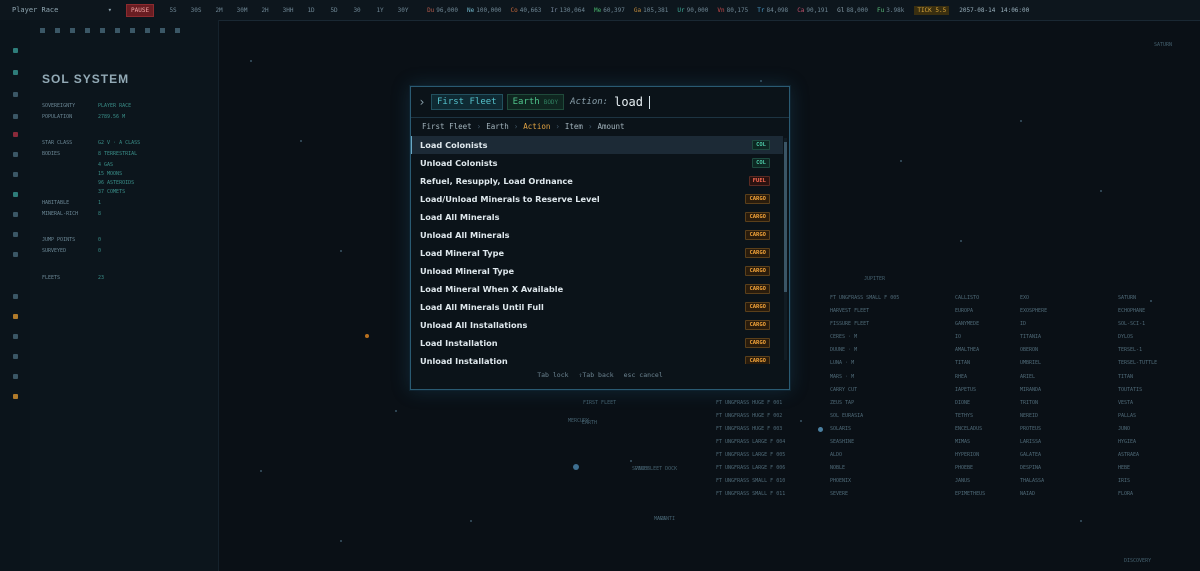  Describe the element at coordinates (15, 154) in the screenshot. I see `star-icon` at that location.